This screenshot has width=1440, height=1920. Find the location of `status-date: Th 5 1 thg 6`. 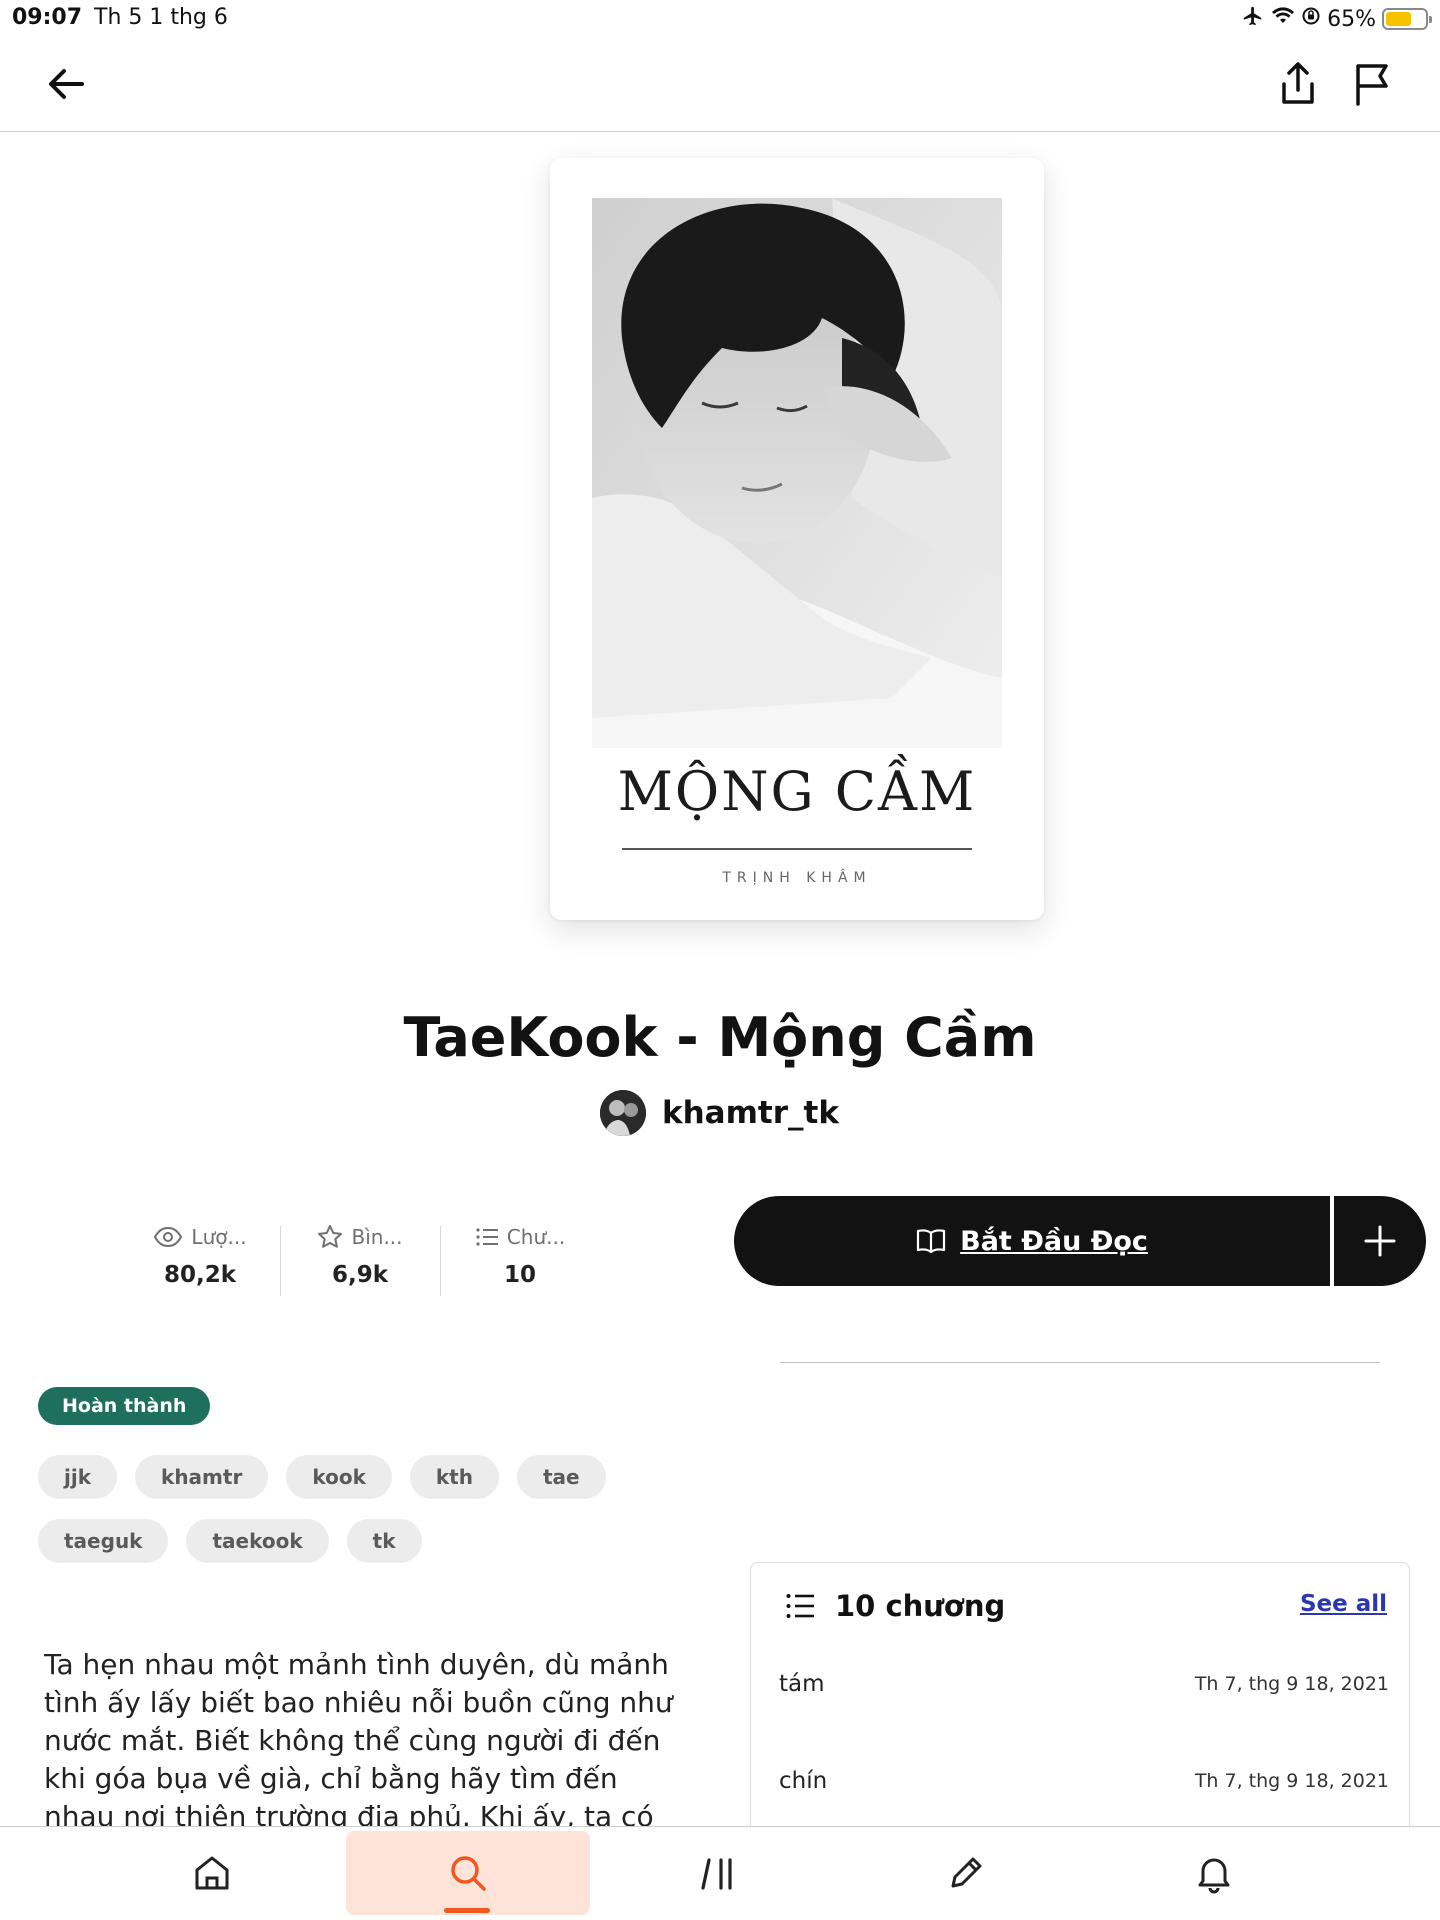

status-date: Th 5 1 thg 6 is located at coordinates (161, 17).